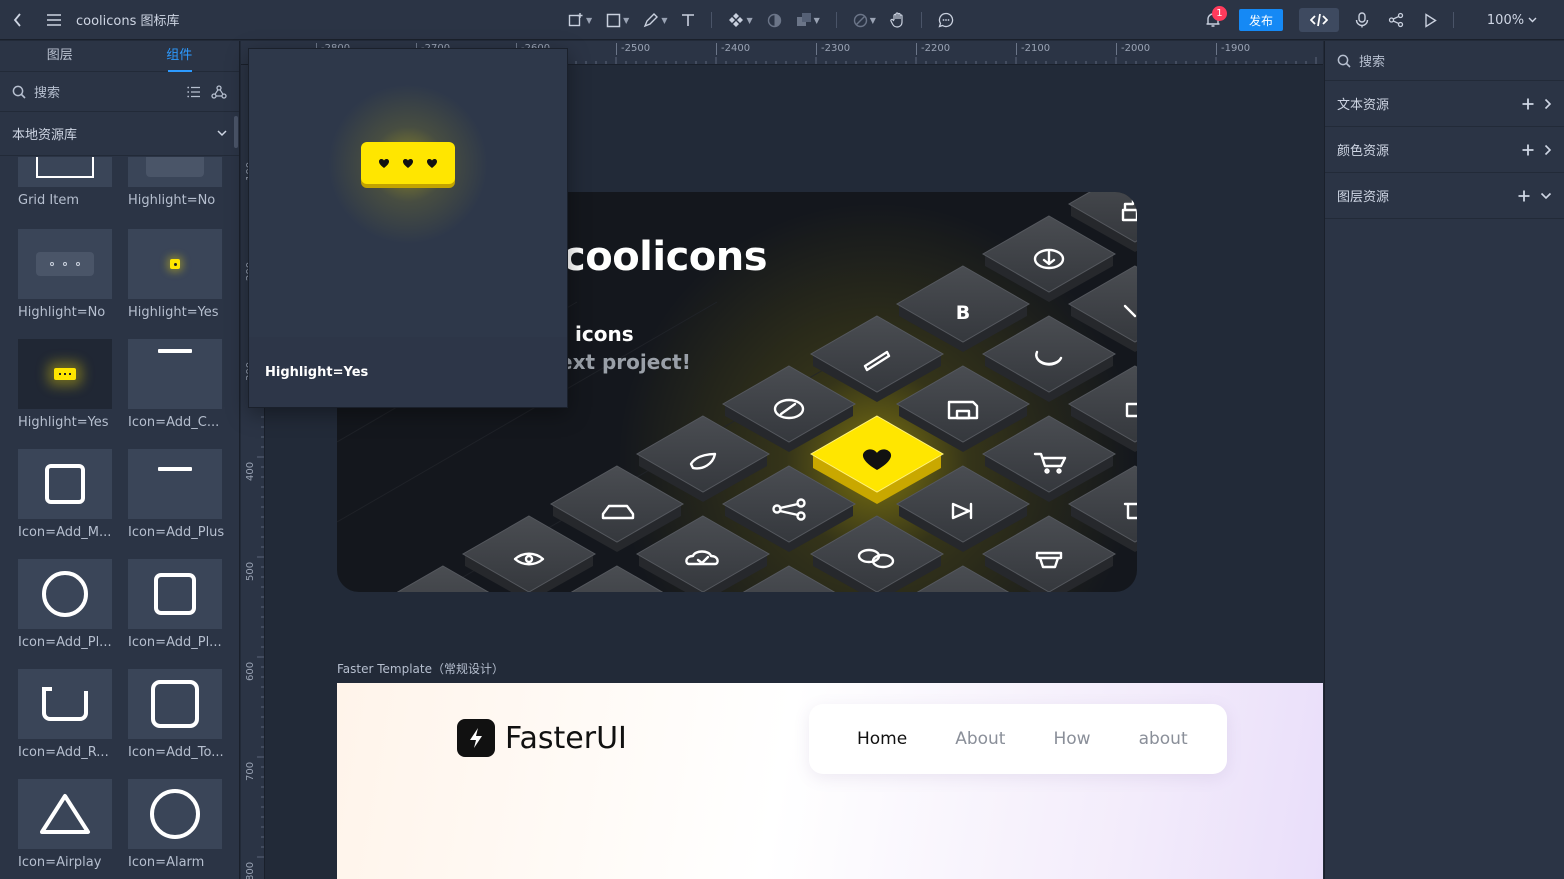  I want to click on component-thumbnail: ⌄, so click(175, 172).